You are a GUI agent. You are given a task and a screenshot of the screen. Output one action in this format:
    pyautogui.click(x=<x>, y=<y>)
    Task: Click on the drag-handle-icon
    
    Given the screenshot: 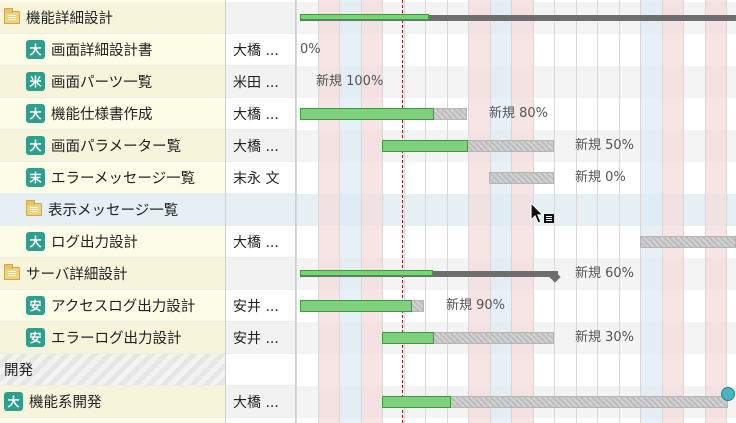 What is the action you would take?
    pyautogui.click(x=728, y=394)
    